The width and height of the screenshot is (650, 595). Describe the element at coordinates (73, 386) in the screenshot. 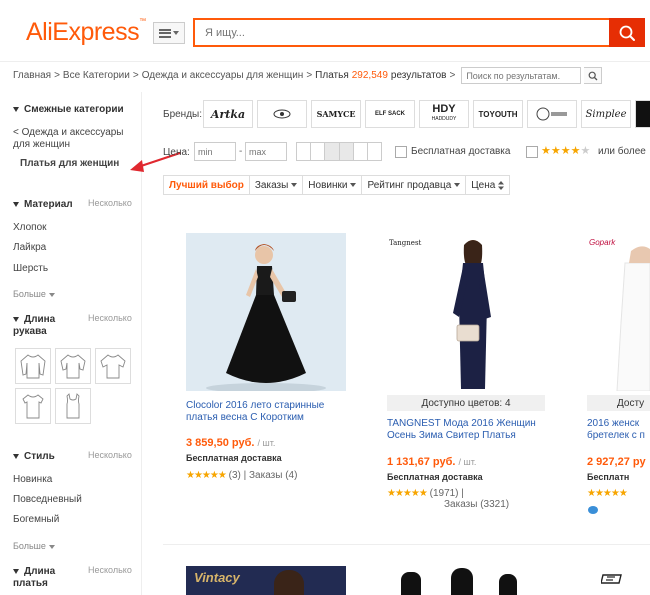

I see `sleeve-options` at that location.